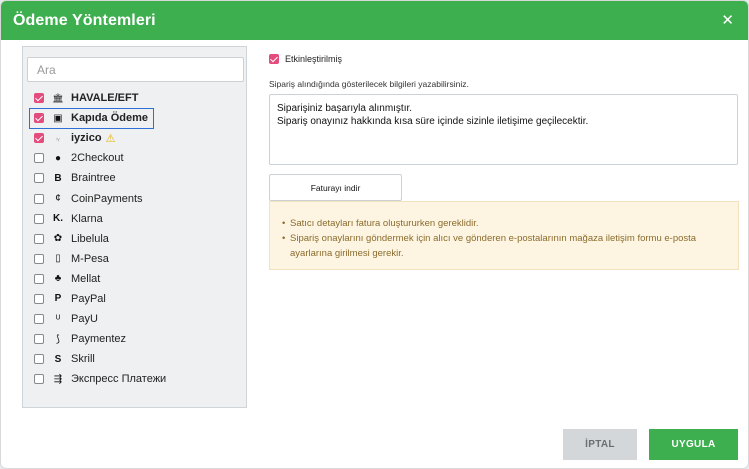  What do you see at coordinates (84, 319) in the screenshot?
I see `method-label: PayU` at bounding box center [84, 319].